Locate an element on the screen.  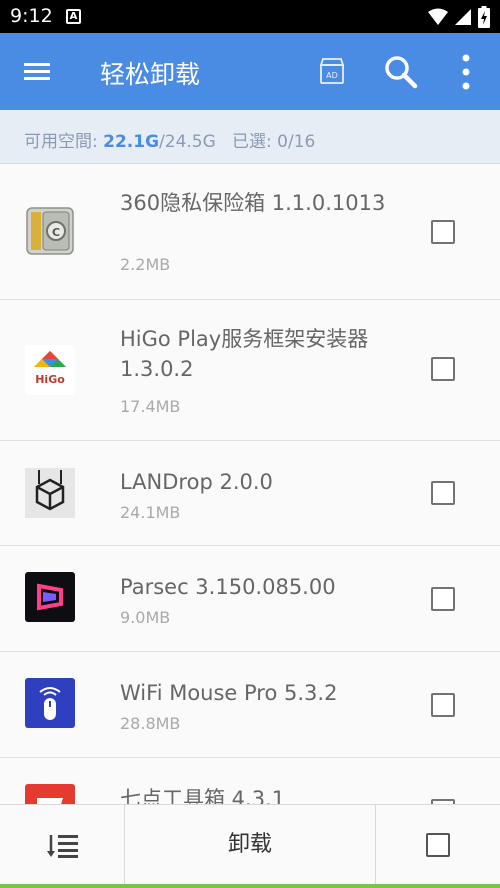
storage-line: 可用空間: 22.1G/24.5G 已選: 0/16 is located at coordinates (169, 139).